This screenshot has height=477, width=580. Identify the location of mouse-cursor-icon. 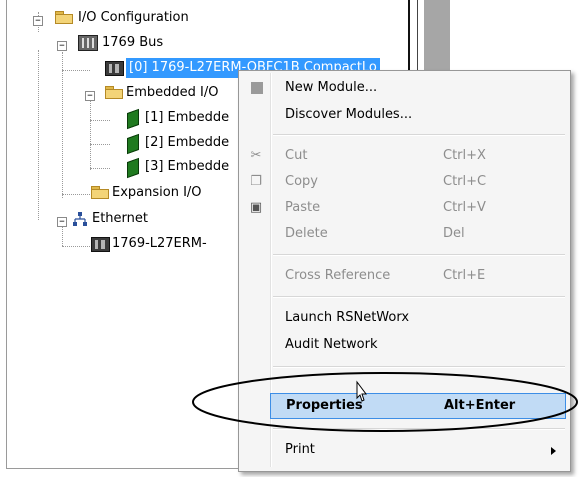
(361, 391).